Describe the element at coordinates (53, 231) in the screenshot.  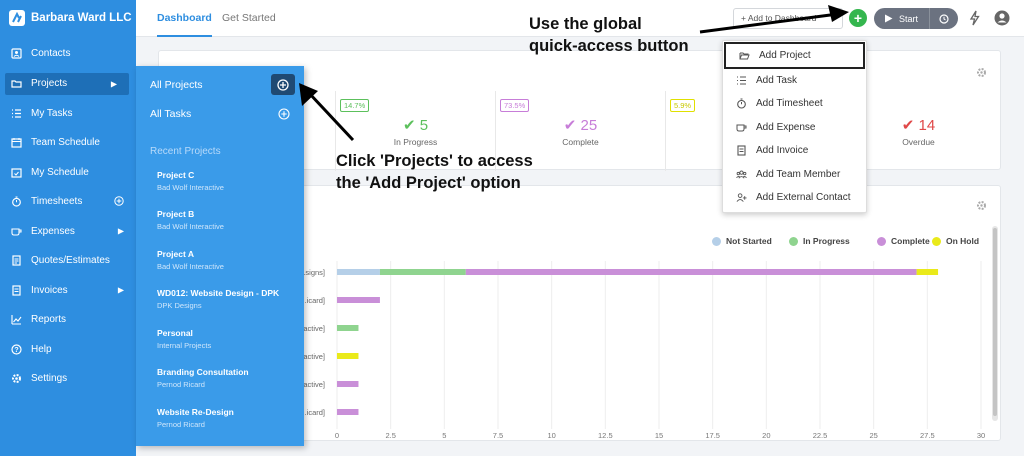
I see `sidebar-item-label: Expenses` at that location.